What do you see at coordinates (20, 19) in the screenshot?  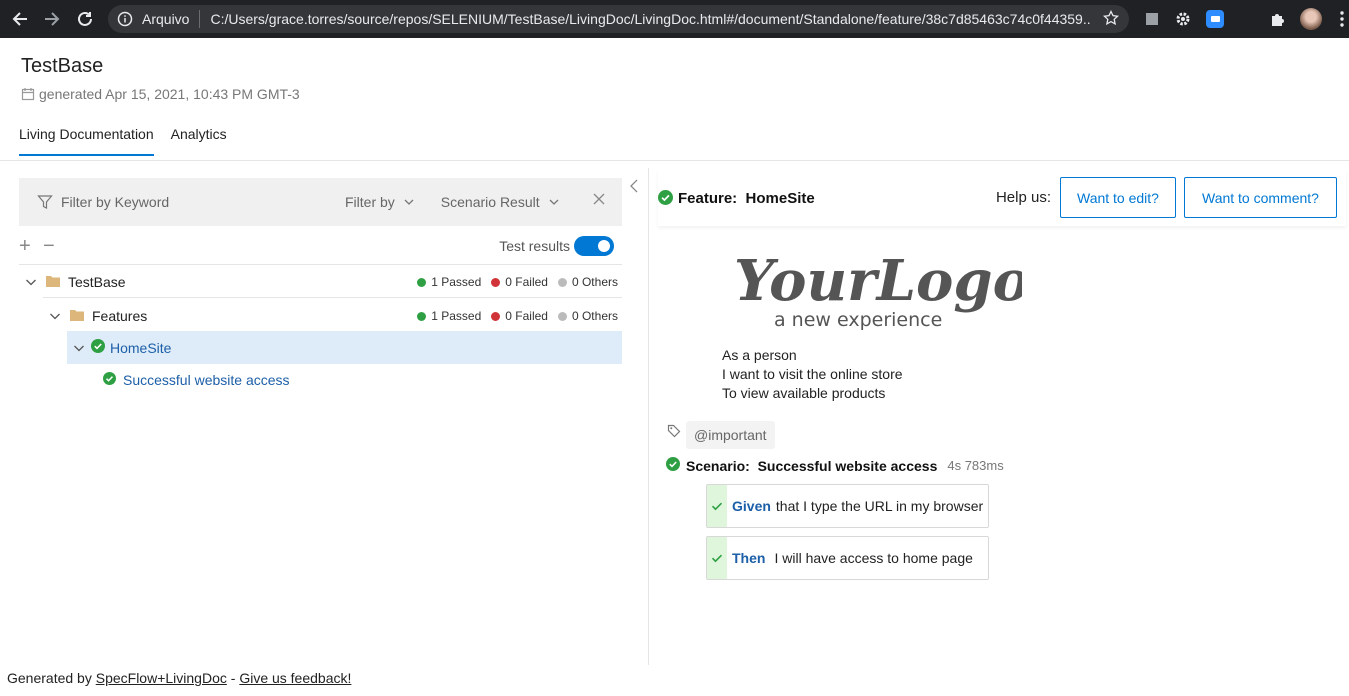 I see `back-button` at bounding box center [20, 19].